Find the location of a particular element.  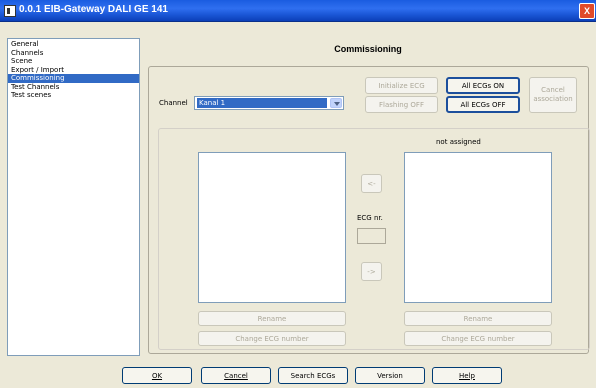

move-right-button: -> is located at coordinates (371, 271).